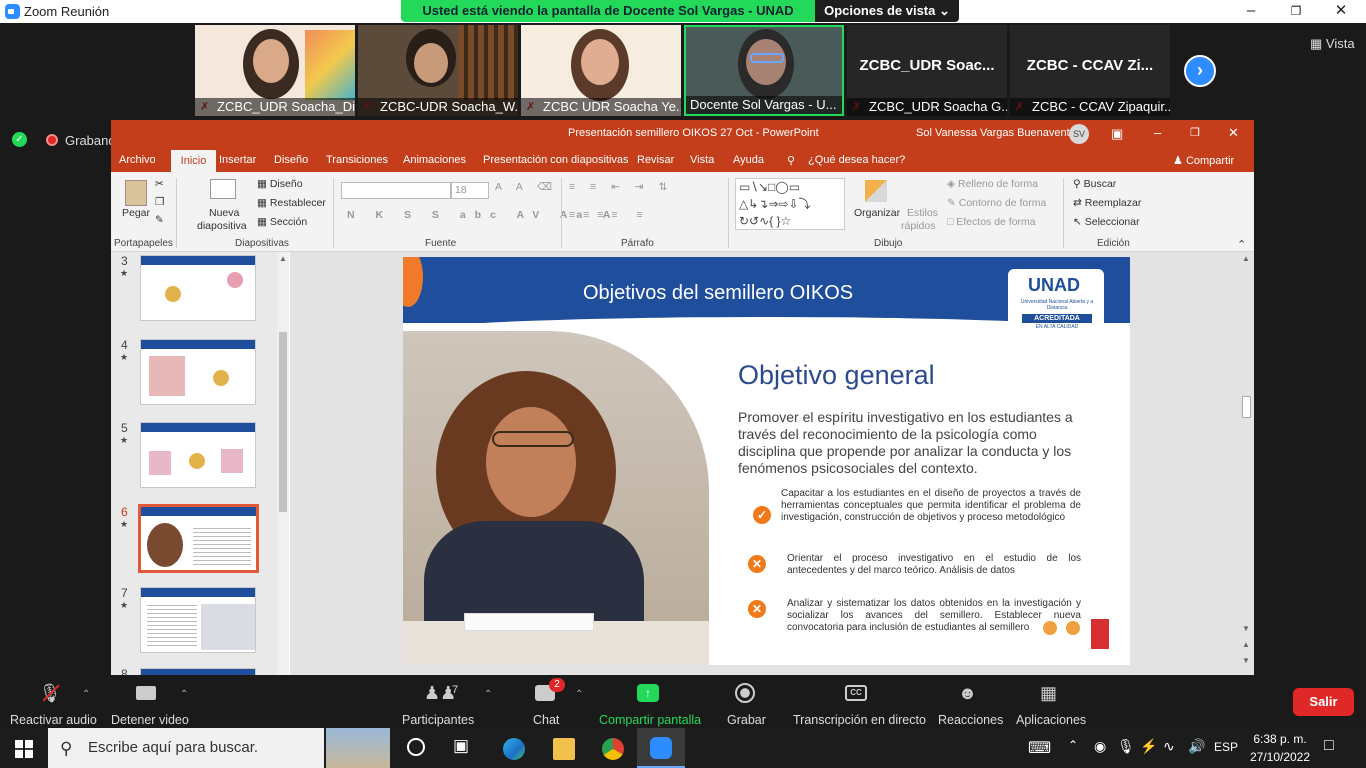 This screenshot has width=1366, height=768. What do you see at coordinates (1246, 644) in the screenshot?
I see `prev-slide-icon: ▲` at bounding box center [1246, 644].